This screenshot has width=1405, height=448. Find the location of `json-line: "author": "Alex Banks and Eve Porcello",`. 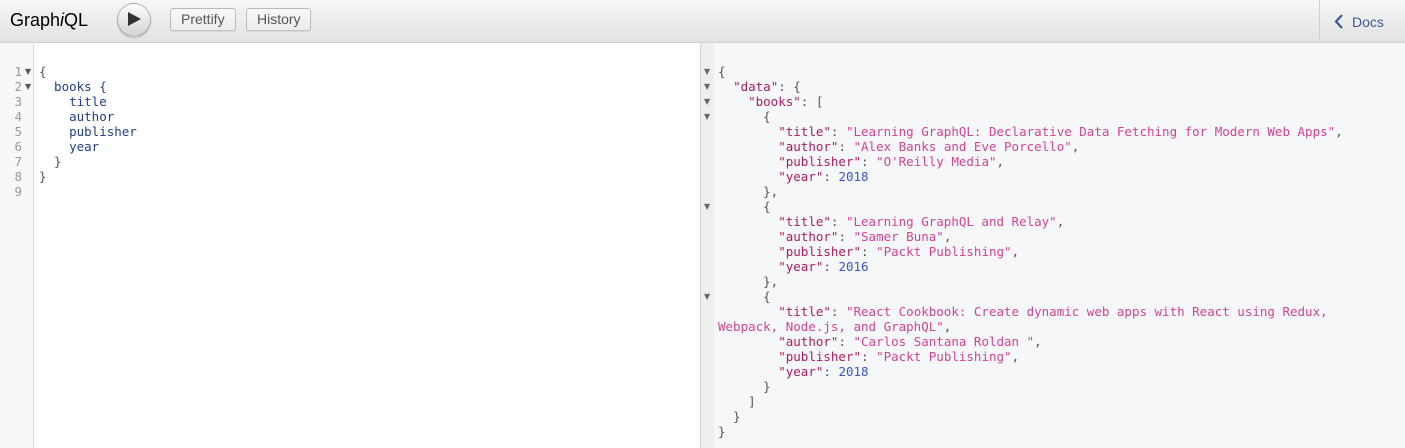

json-line: "author": "Alex Banks and Eve Porcello", is located at coordinates (929, 146).